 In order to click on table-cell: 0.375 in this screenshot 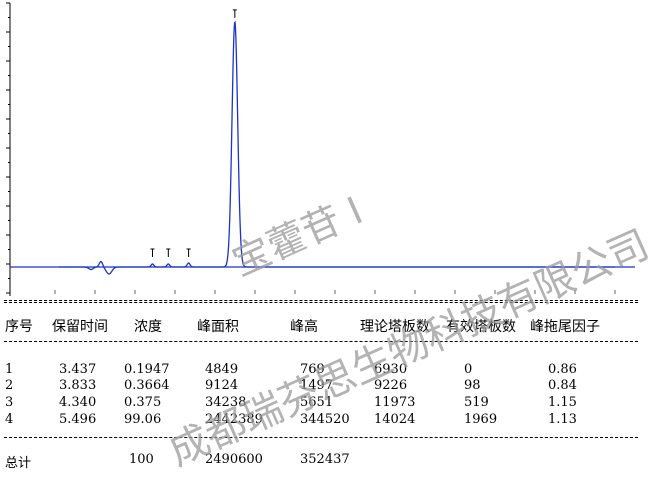, I will do `click(143, 402)`.